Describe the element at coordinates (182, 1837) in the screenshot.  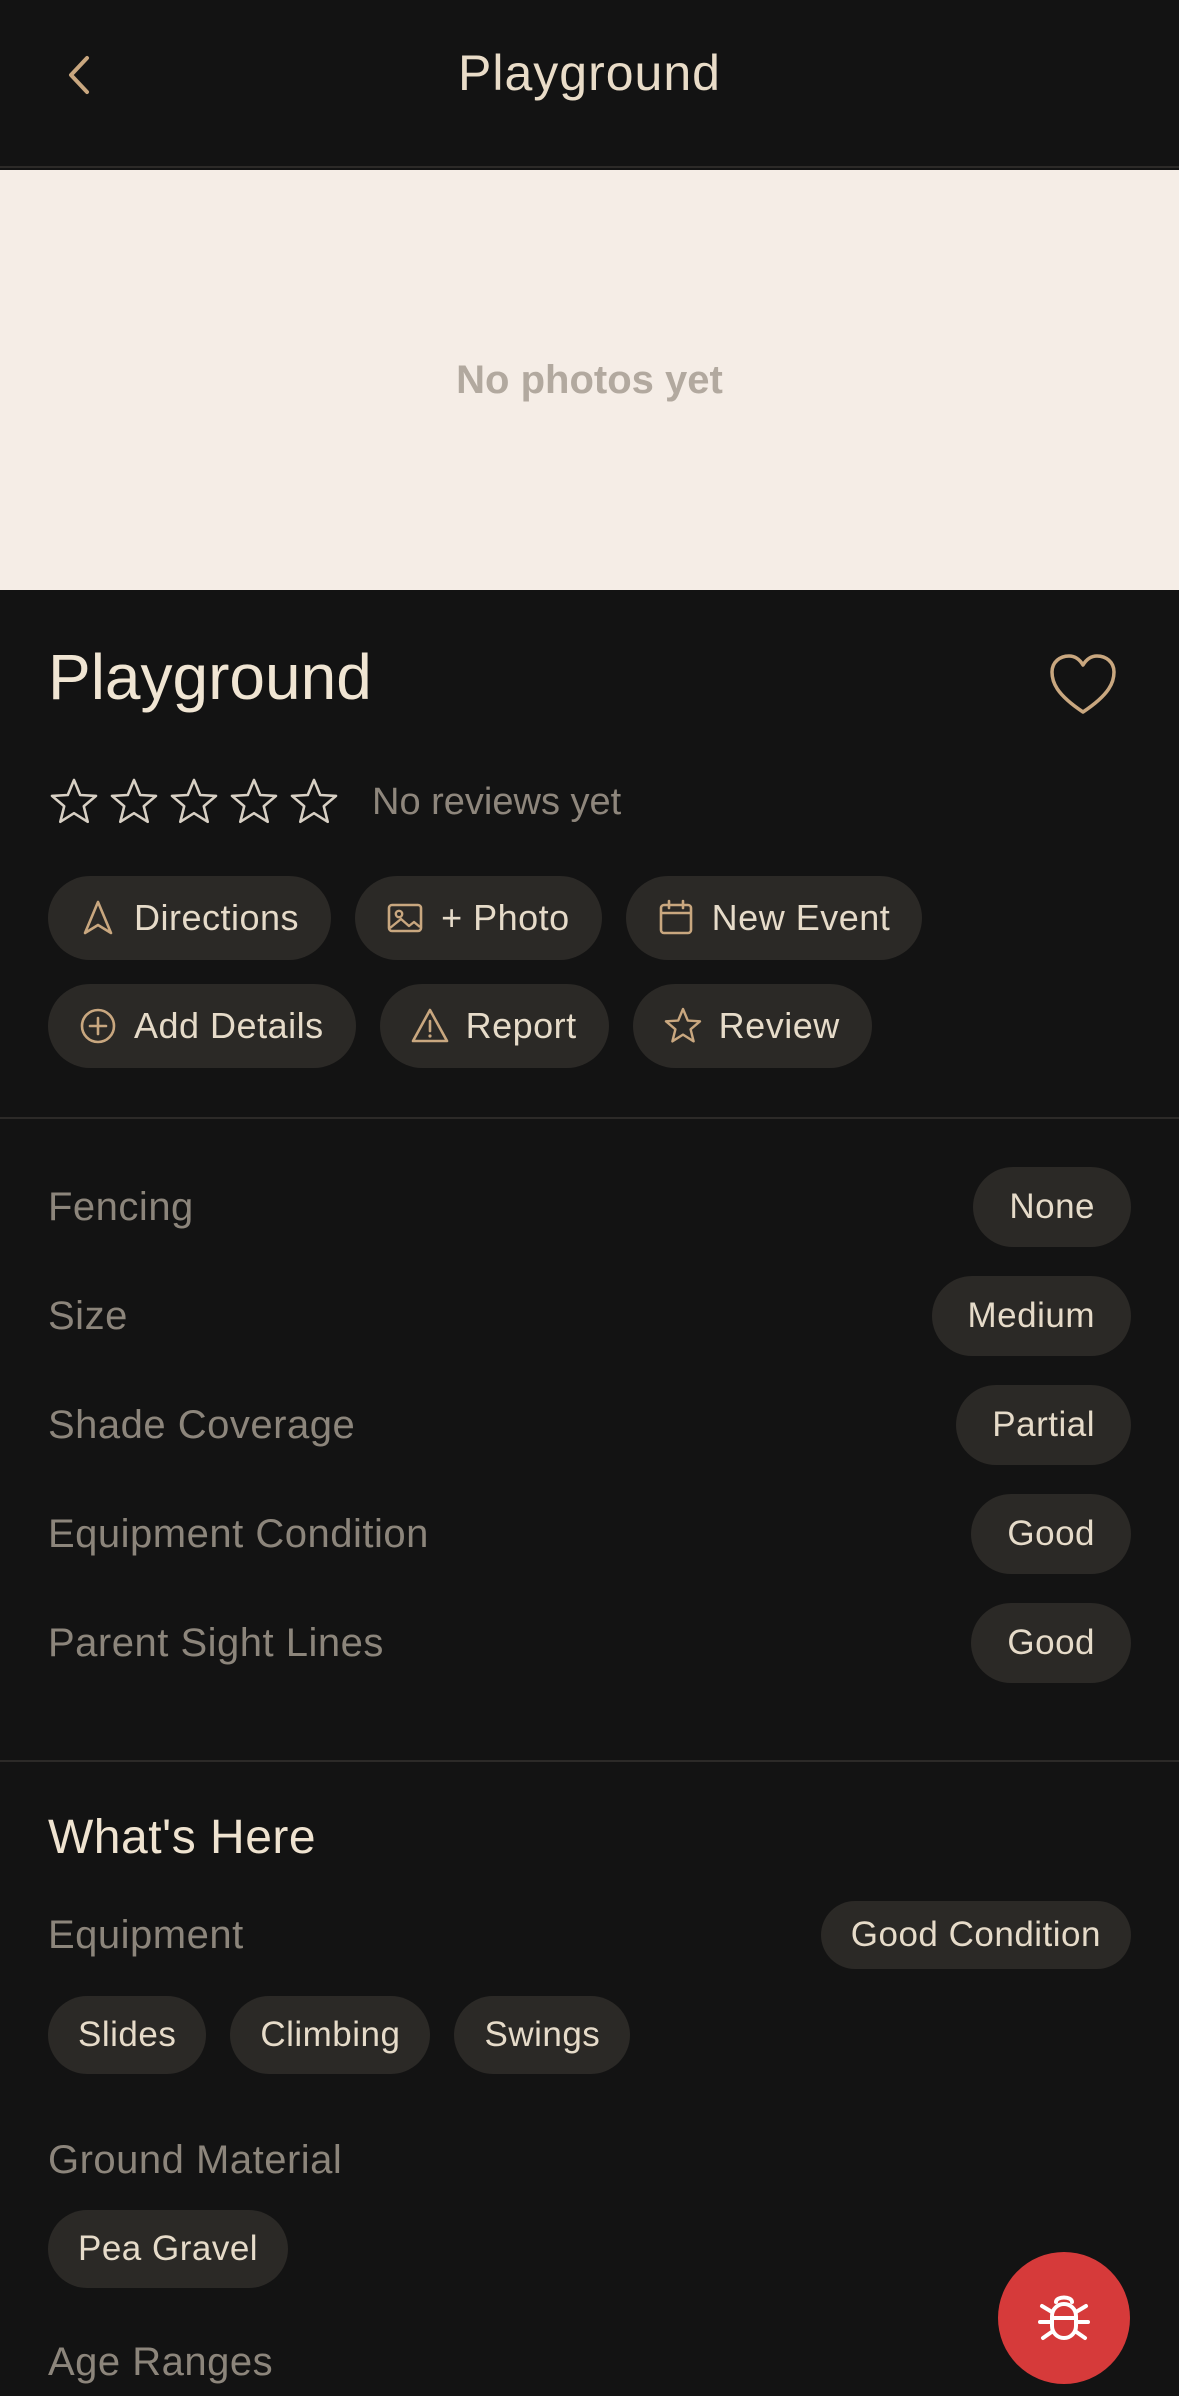
I see `whats-here-title: What's Here` at that location.